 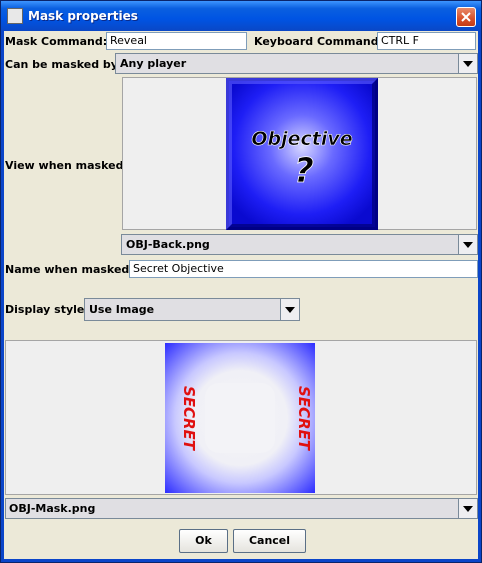 I want to click on view-when-masked-label: View when masked:, so click(x=66, y=165).